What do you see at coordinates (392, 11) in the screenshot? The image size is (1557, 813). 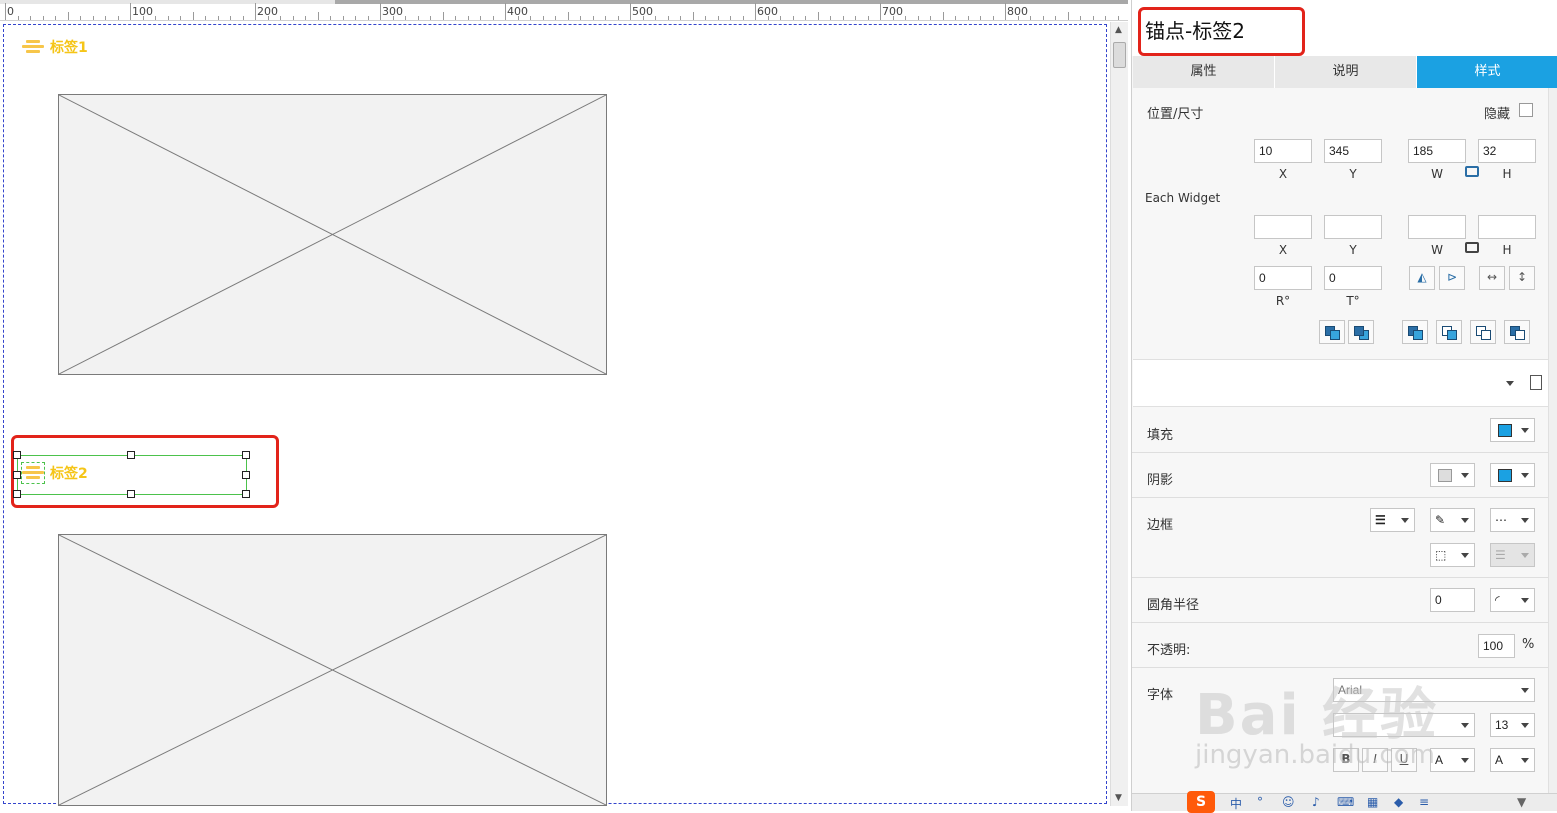 I see `ruler-label: 300` at bounding box center [392, 11].